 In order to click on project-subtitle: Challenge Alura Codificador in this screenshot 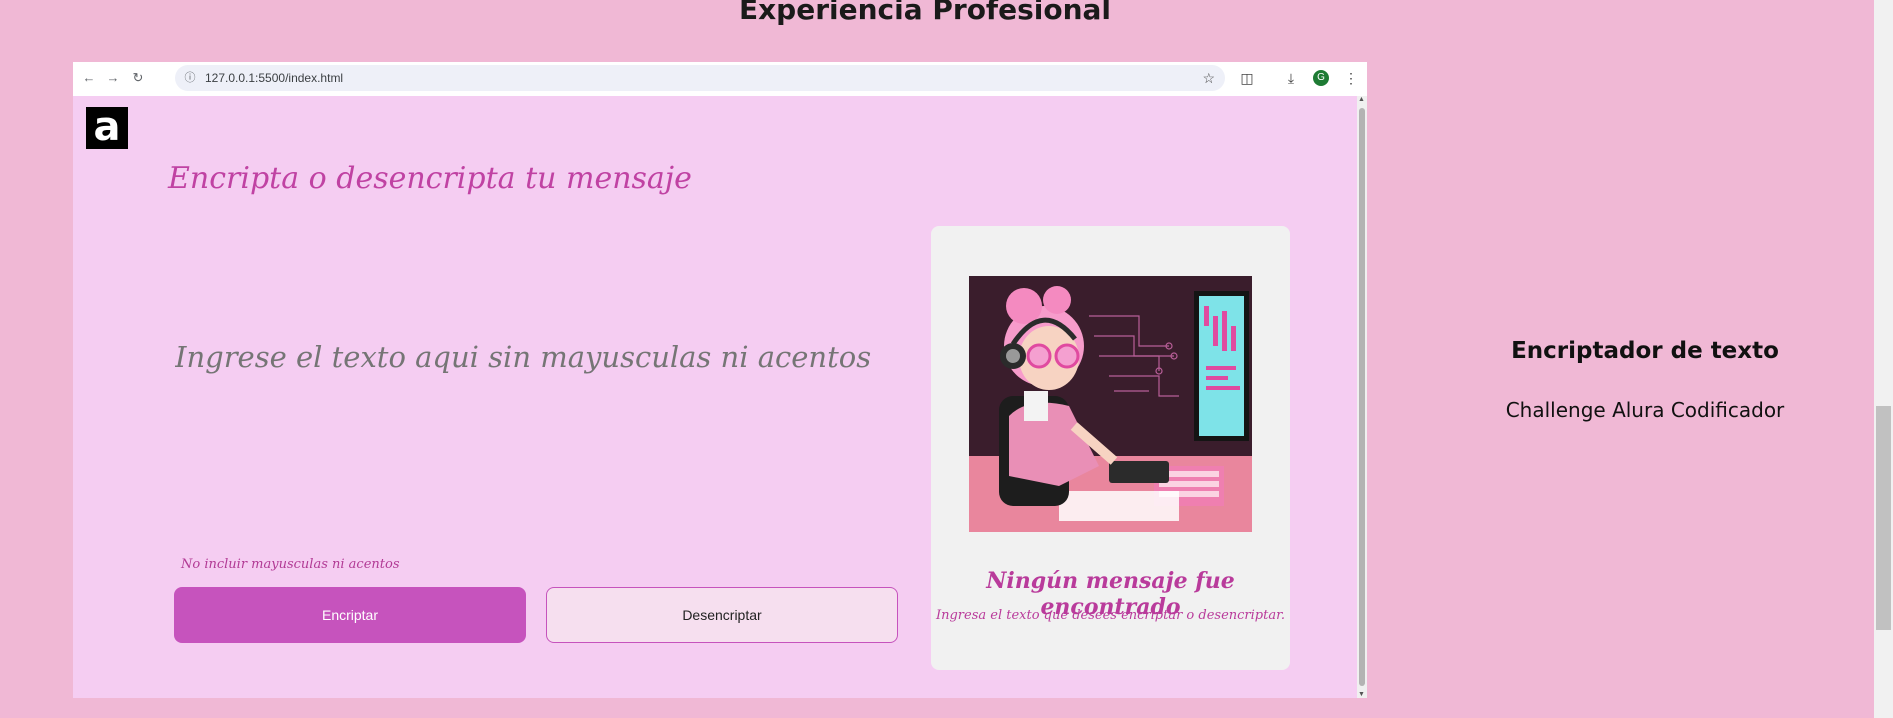, I will do `click(1645, 410)`.